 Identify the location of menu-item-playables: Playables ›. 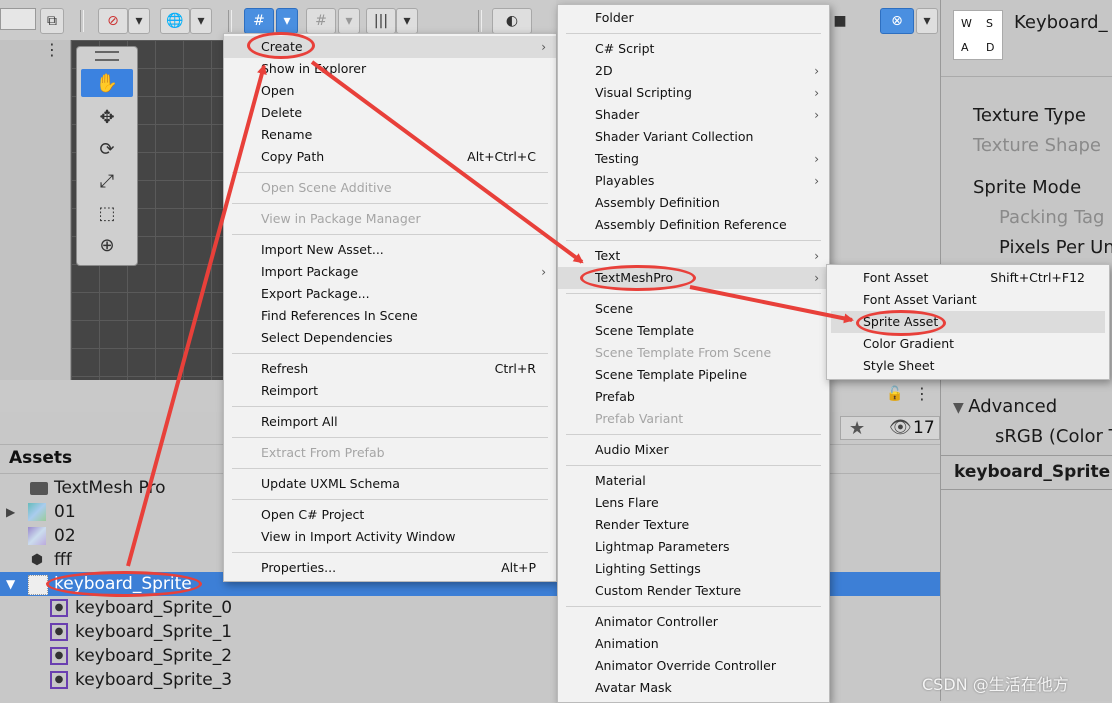
(693, 181).